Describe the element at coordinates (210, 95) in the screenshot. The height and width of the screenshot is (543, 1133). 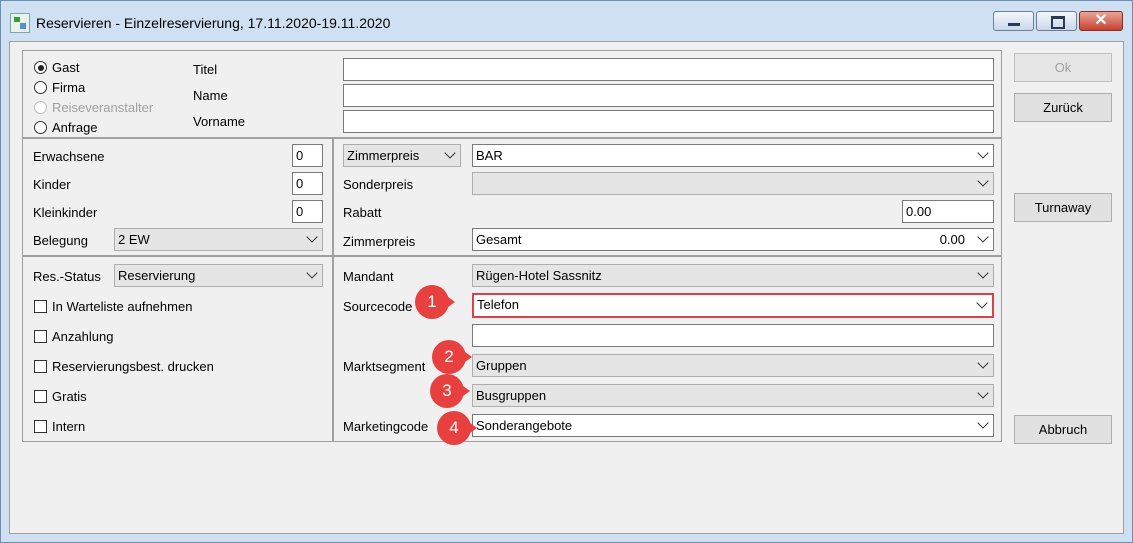
I see `name-label: Name` at that location.